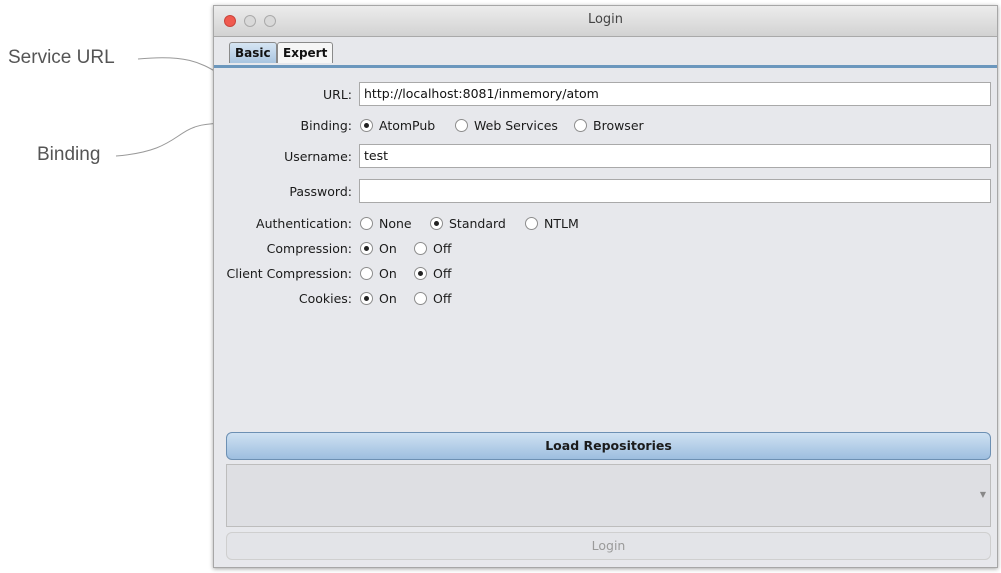  I want to click on auth-option-none: None, so click(386, 223).